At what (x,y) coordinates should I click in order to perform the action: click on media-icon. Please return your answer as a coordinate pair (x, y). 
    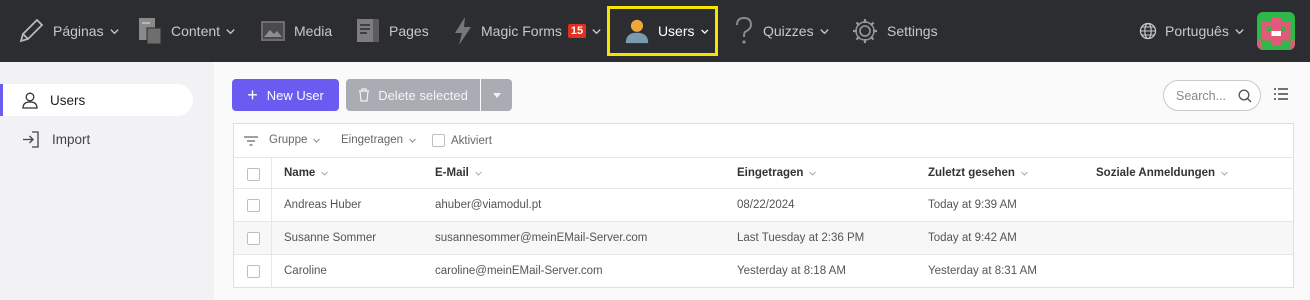
    Looking at the image, I should click on (273, 31).